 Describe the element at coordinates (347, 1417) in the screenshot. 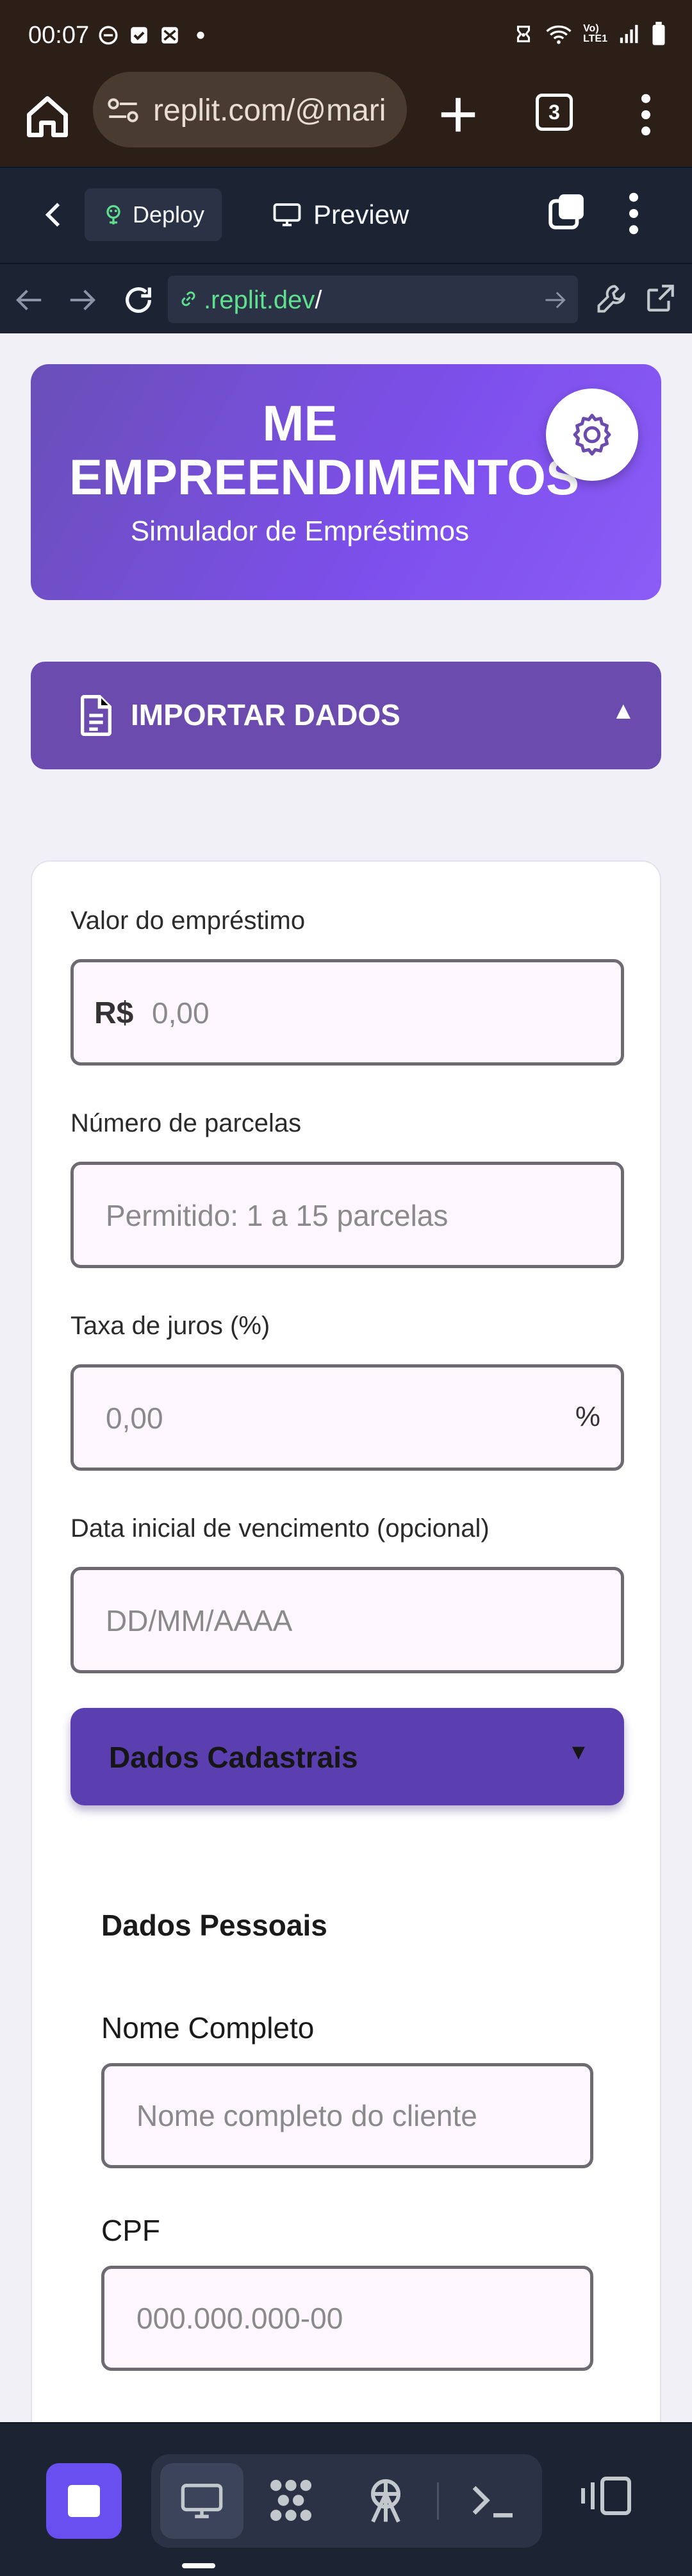

I see `interest-input: 0,00 %` at that location.